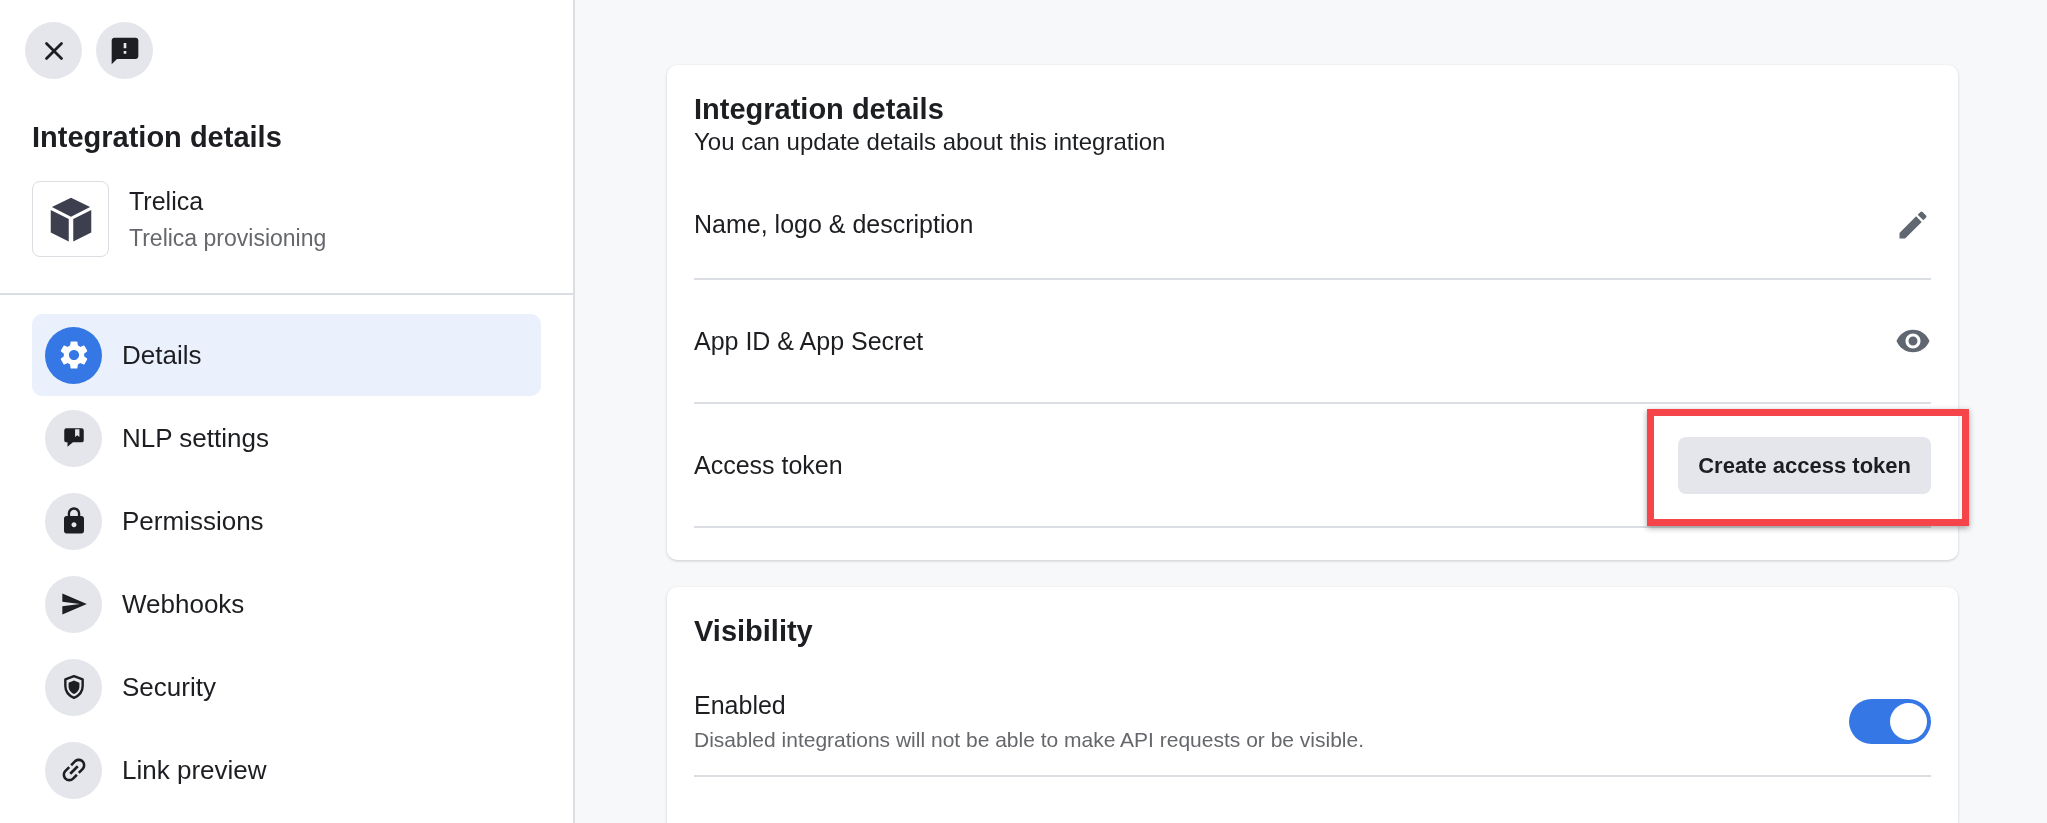 Image resolution: width=2047 pixels, height=823 pixels. What do you see at coordinates (228, 238) in the screenshot?
I see `app-subtitle: Trelica provisioning` at bounding box center [228, 238].